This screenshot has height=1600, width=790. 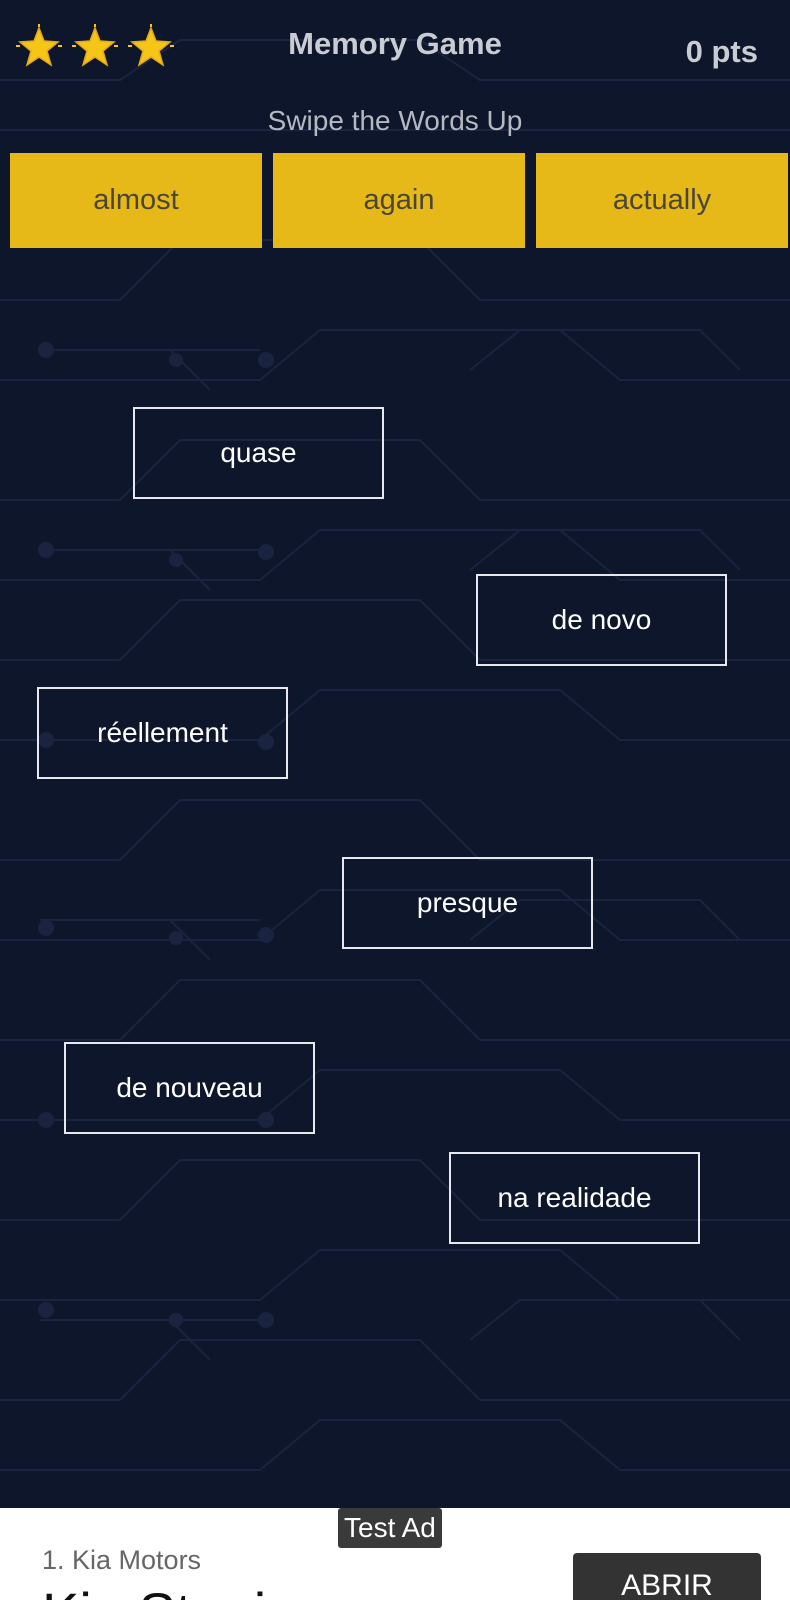 I want to click on target-word-almost: almost, so click(x=136, y=200).